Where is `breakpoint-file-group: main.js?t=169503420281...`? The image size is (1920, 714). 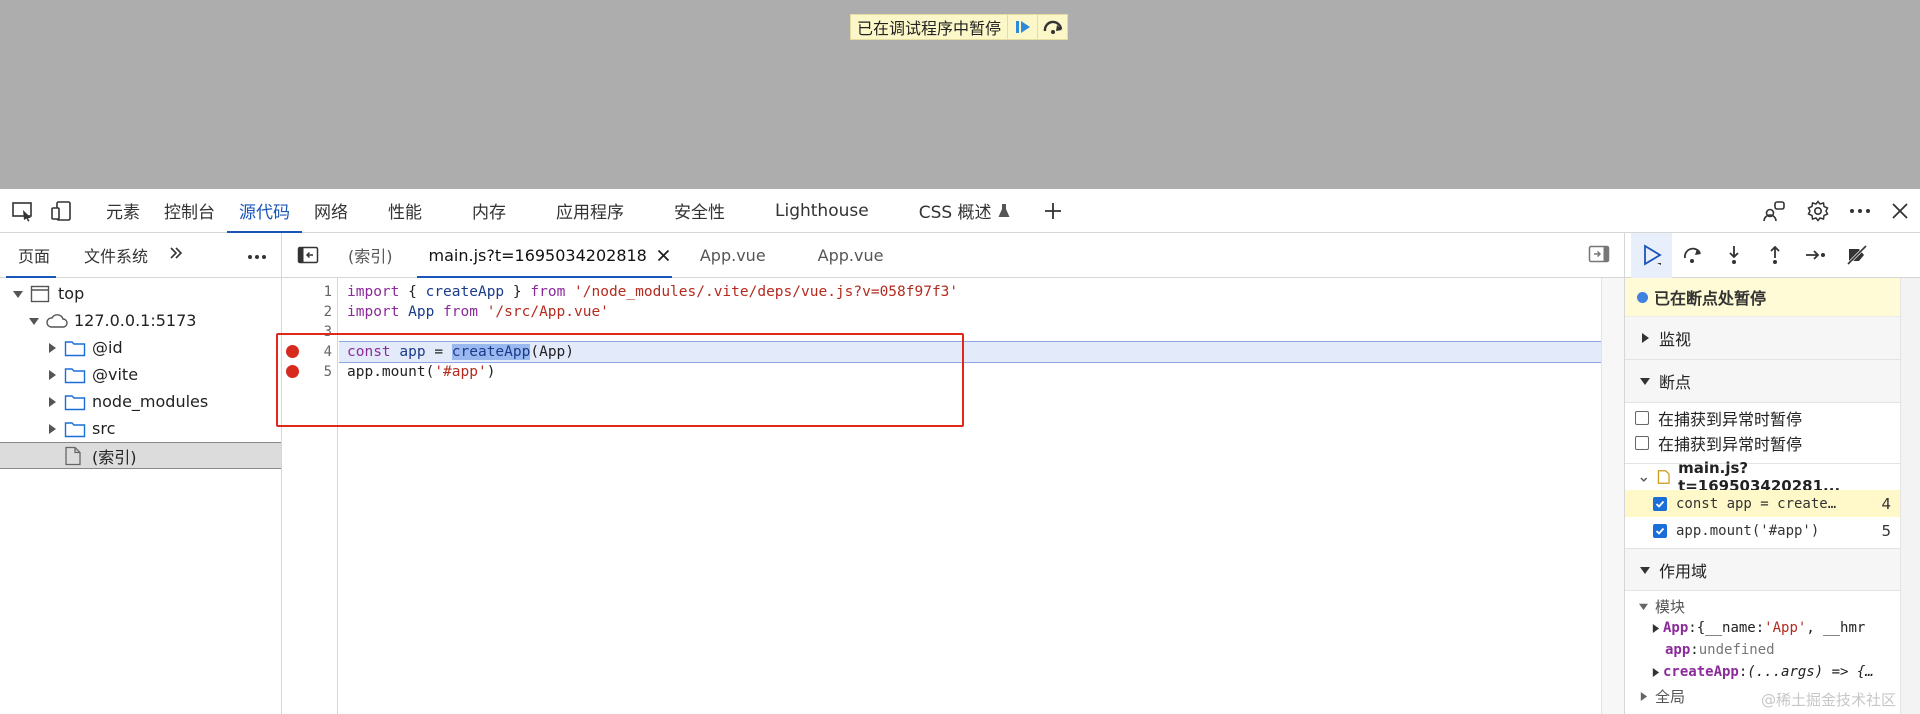 breakpoint-file-group: main.js?t=169503420281... is located at coordinates (1763, 477).